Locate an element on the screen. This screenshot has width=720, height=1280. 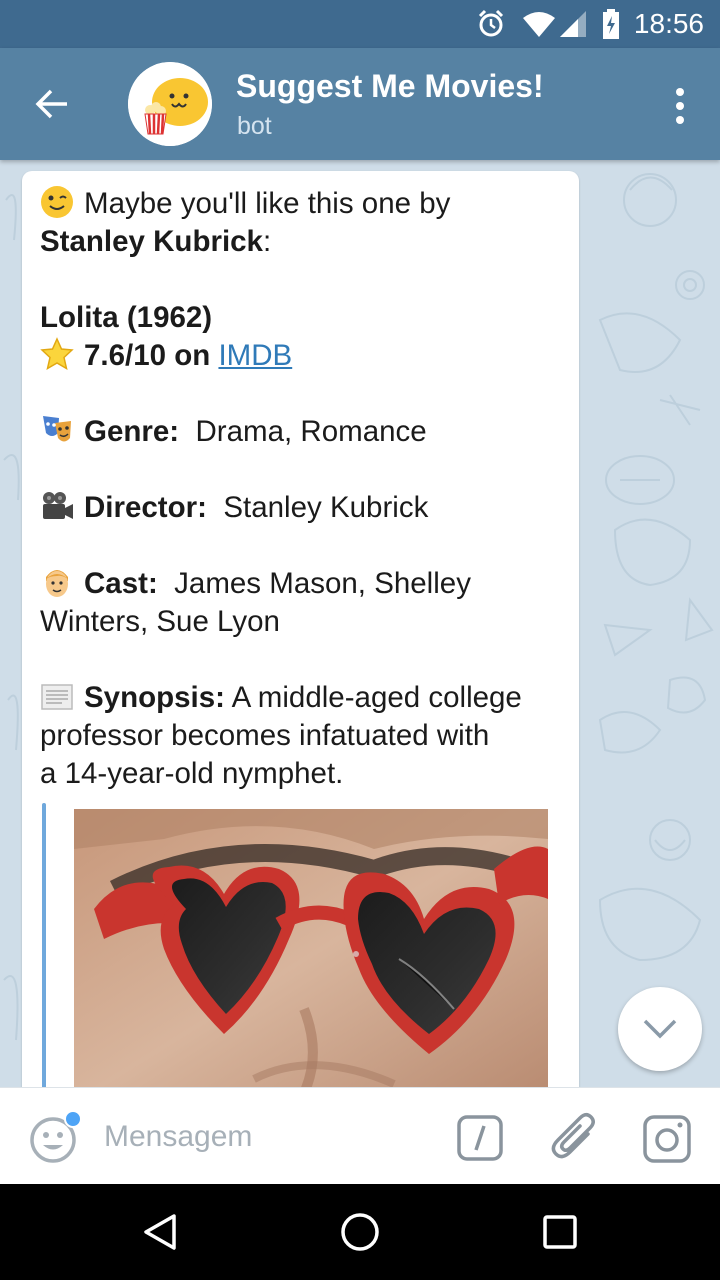
director-label: Director: is located at coordinates (145, 507).